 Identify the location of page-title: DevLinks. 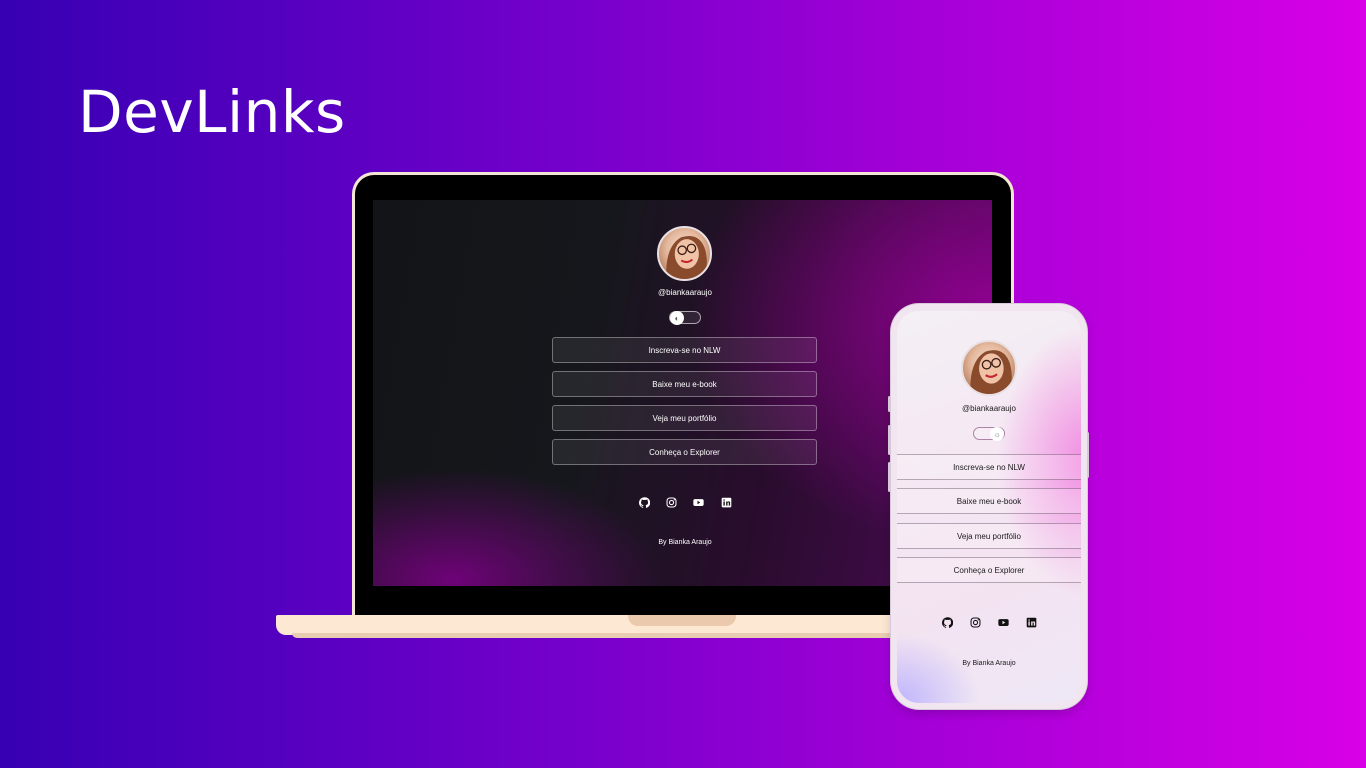
(212, 112).